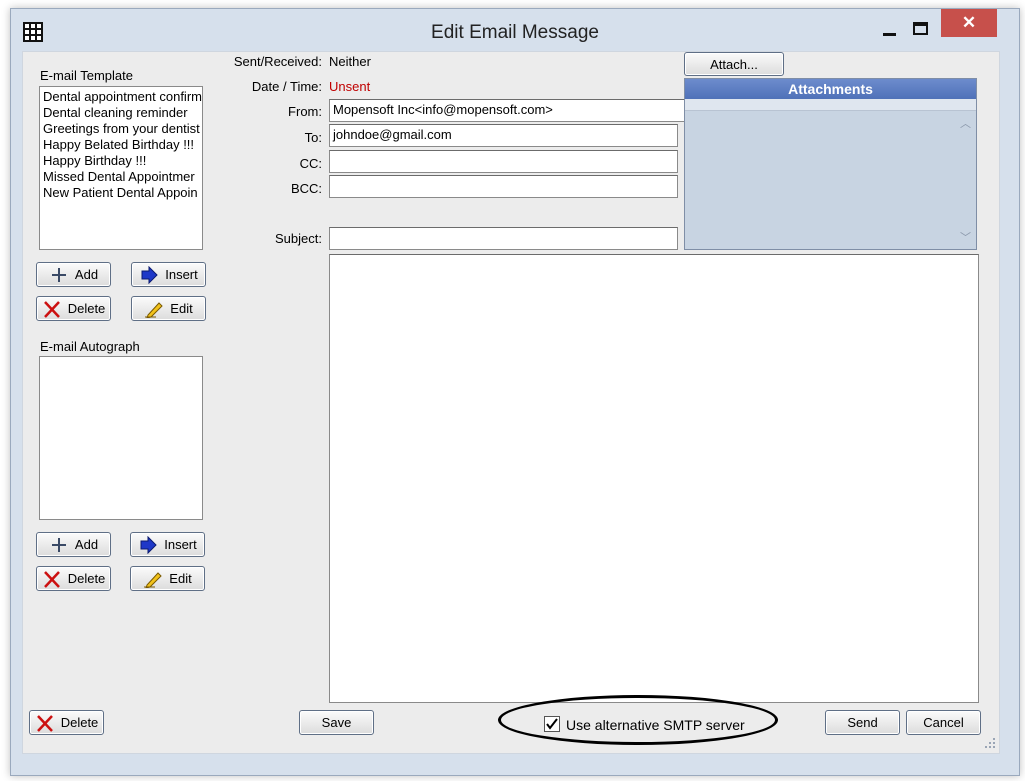  What do you see at coordinates (298, 238) in the screenshot?
I see `subject-label: Subject:` at bounding box center [298, 238].